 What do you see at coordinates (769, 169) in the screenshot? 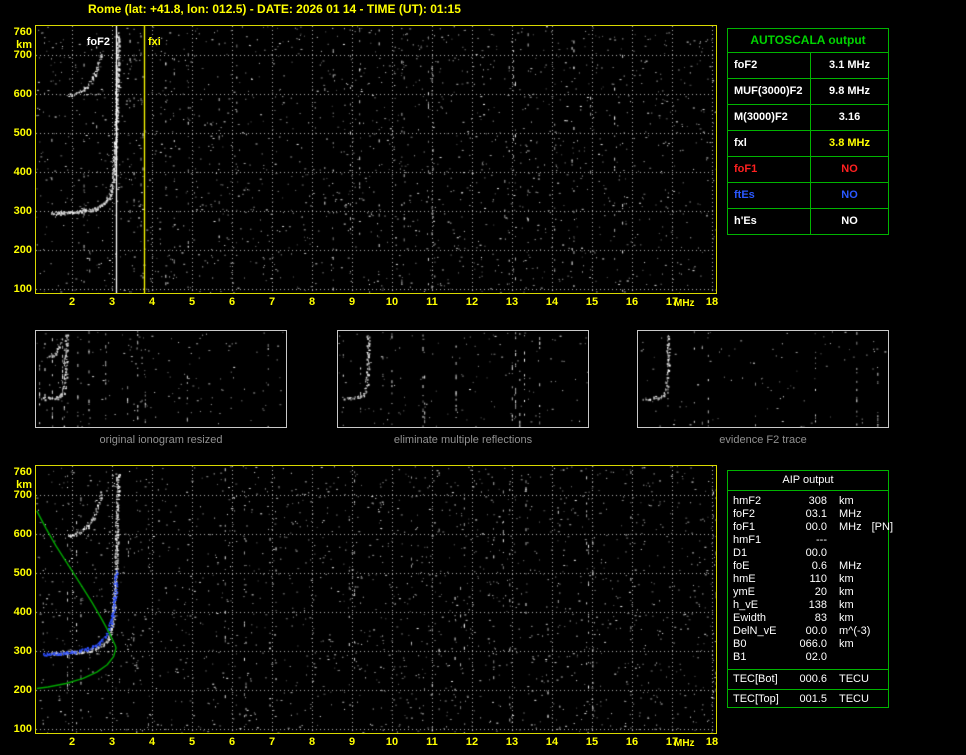
I see `param-label: foF1` at bounding box center [769, 169].